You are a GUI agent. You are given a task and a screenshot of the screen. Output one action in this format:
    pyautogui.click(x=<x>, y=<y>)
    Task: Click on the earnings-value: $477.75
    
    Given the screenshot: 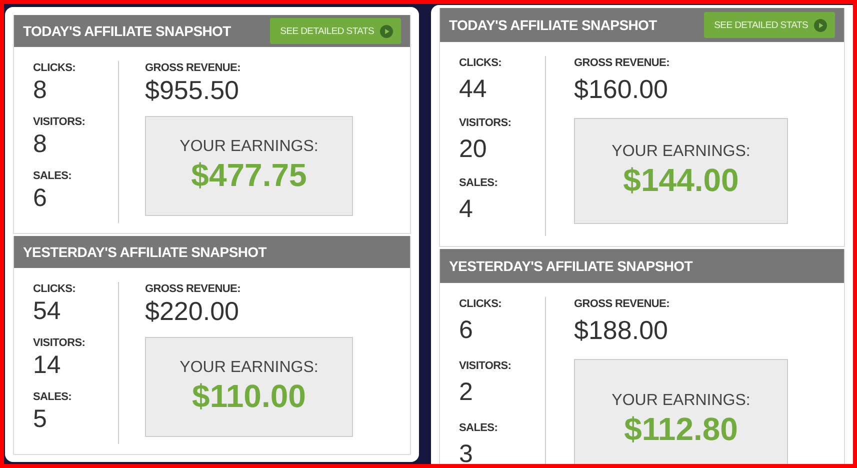 What is the action you would take?
    pyautogui.click(x=249, y=175)
    